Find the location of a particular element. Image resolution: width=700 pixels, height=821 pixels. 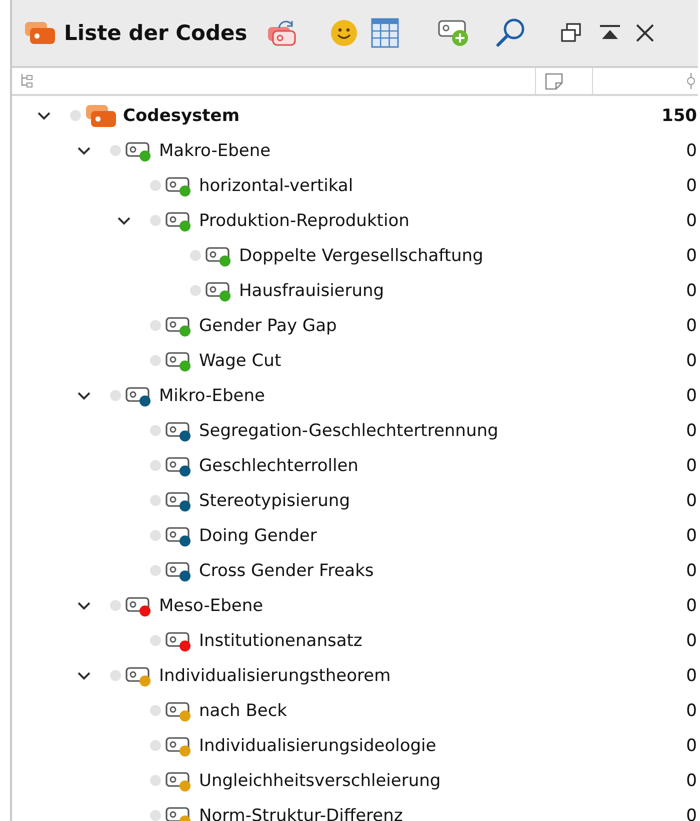

code-label: Individualisierungstheorem is located at coordinates (275, 676).